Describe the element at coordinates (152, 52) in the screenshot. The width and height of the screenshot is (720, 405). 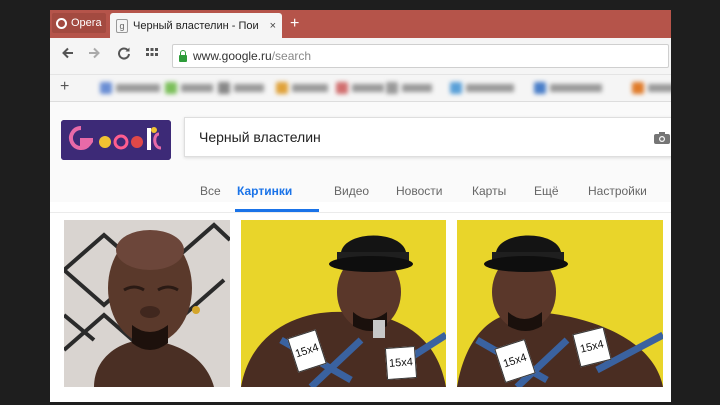
I see `grid-icon` at that location.